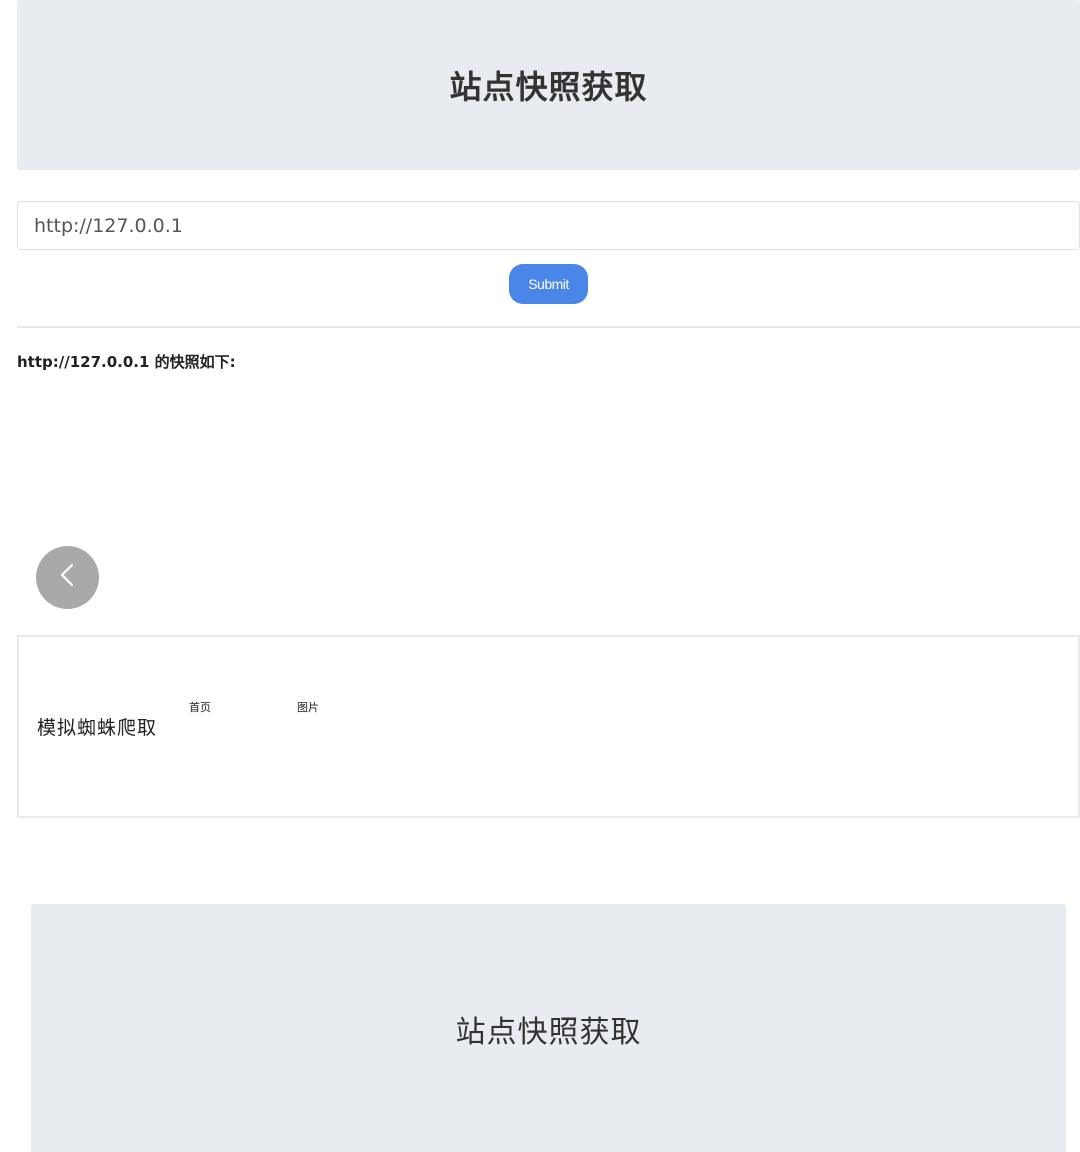 This screenshot has width=1080, height=1152. Describe the element at coordinates (548, 225) in the screenshot. I see `url-input` at that location.